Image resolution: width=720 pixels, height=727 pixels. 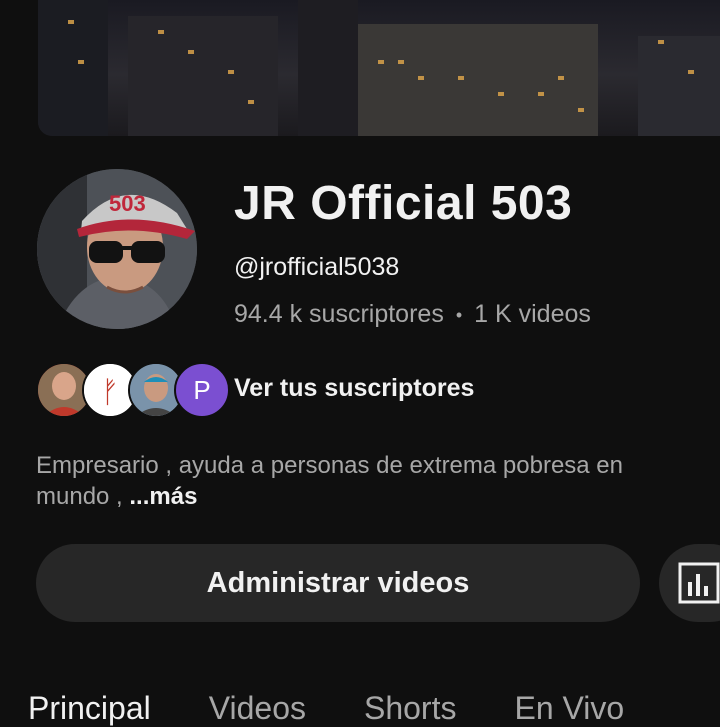 I want to click on analytics-icon, so click(x=699, y=583).